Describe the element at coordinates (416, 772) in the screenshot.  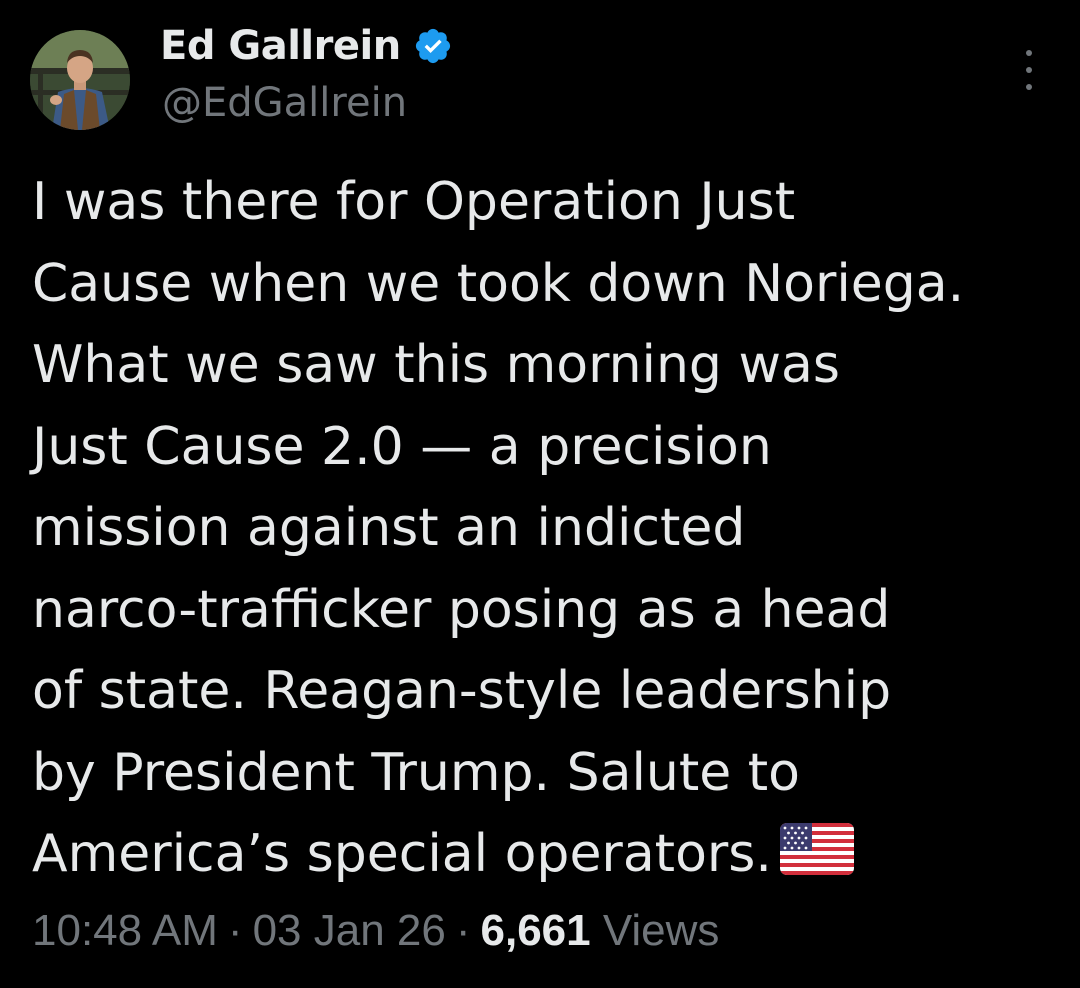
I see `tweet-text-line: by President Trump. Salute to` at that location.